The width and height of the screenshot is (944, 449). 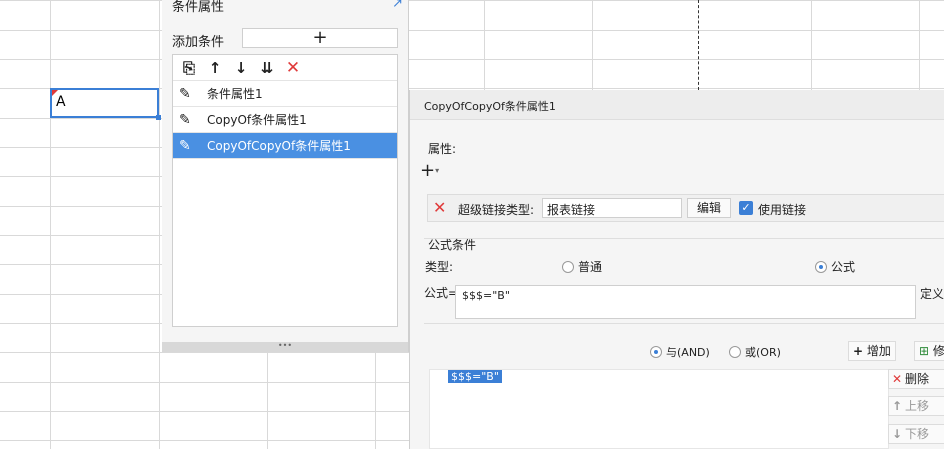 What do you see at coordinates (872, 351) in the screenshot?
I see `add-button: + 增加` at bounding box center [872, 351].